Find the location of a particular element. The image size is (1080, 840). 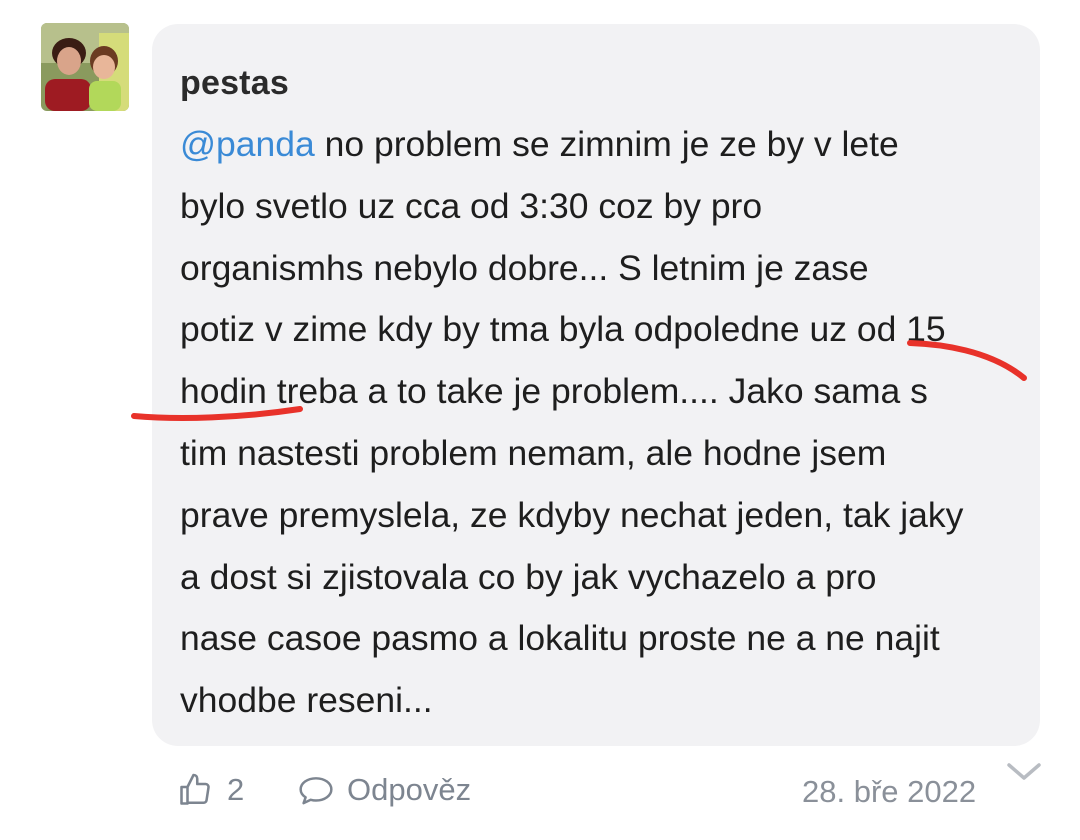

comment-date: 28. bře 2022 is located at coordinates (889, 791).